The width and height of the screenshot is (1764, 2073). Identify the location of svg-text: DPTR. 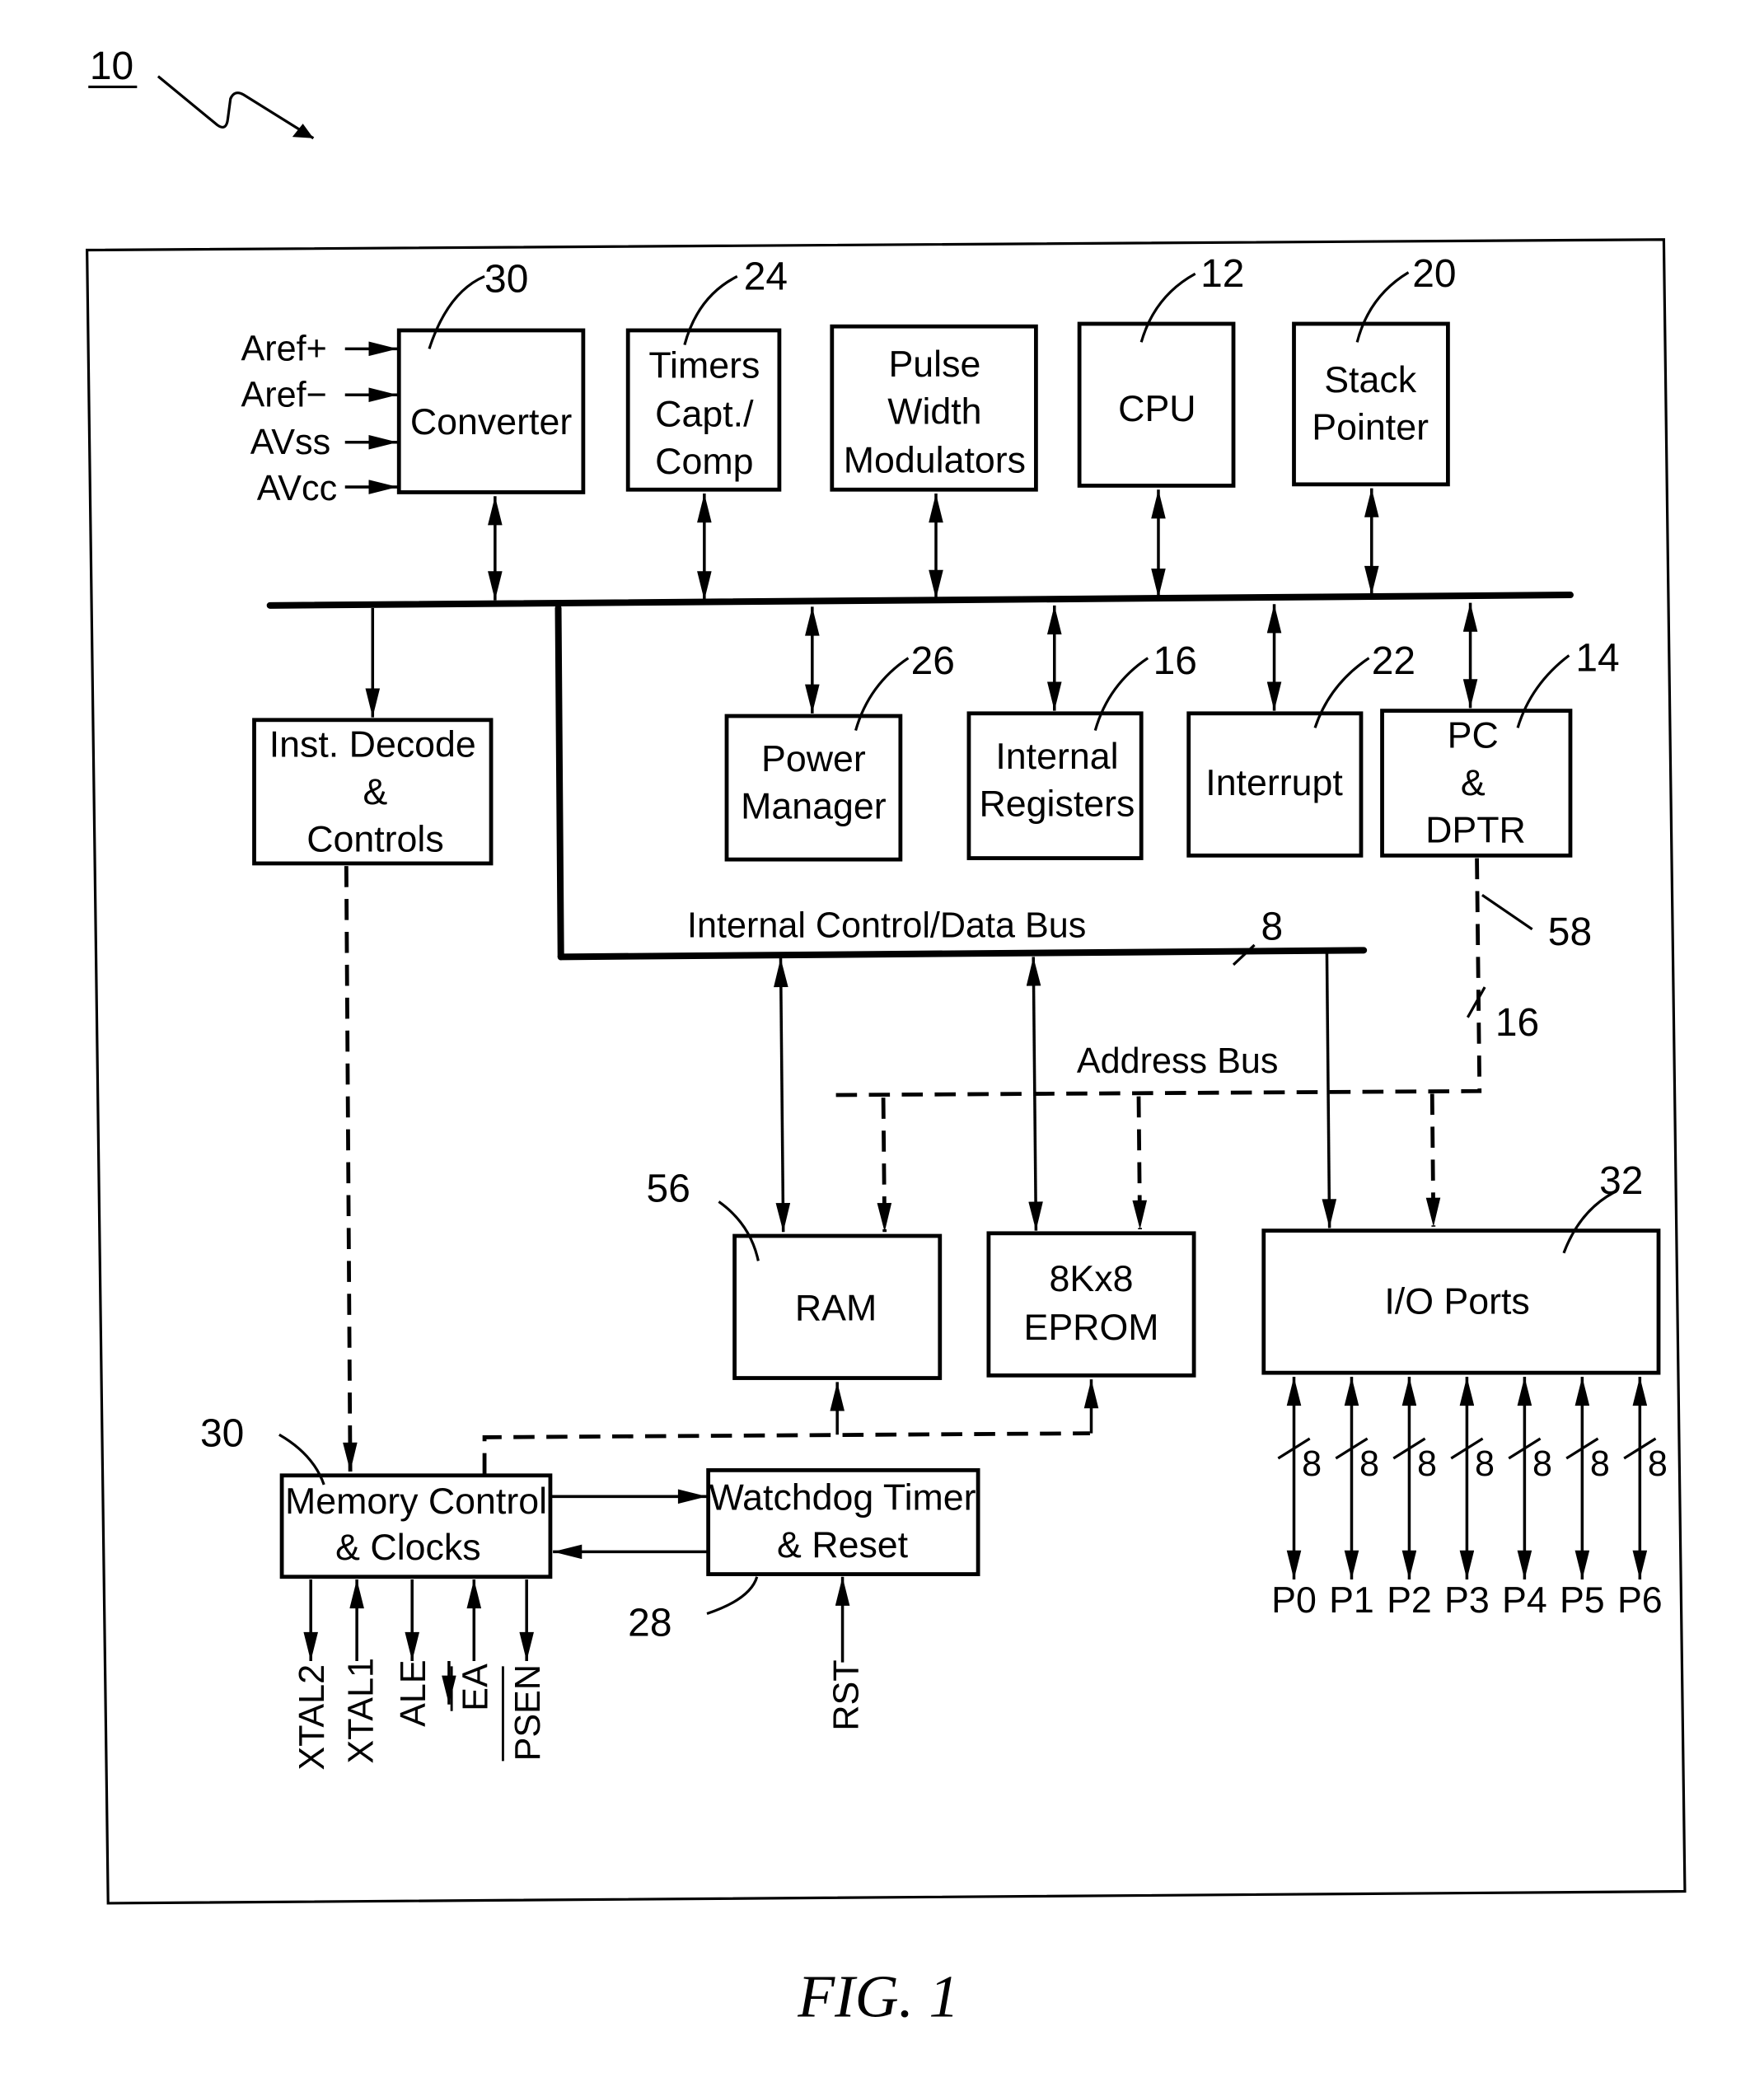
(1476, 830).